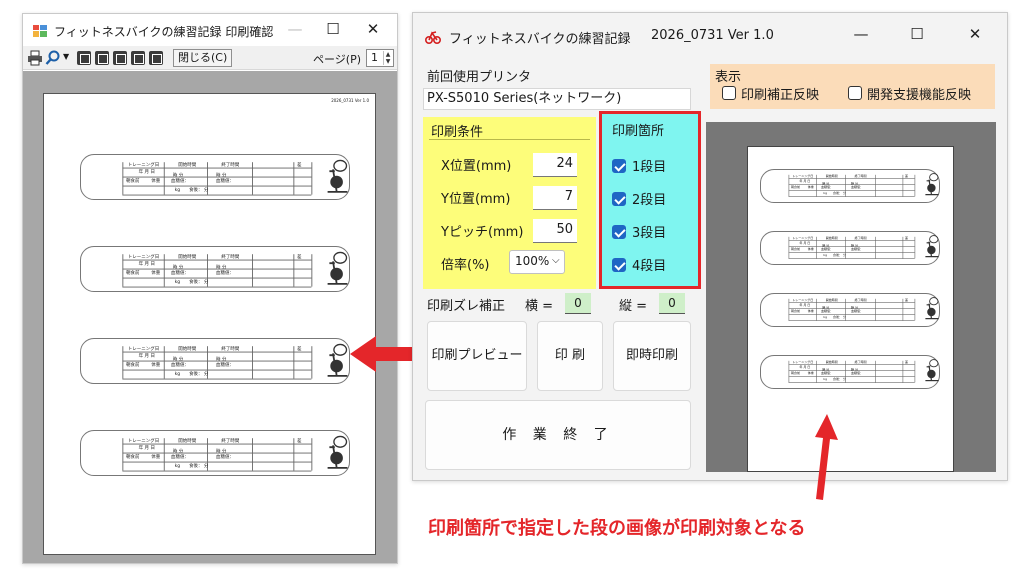 This screenshot has width=1024, height=576. I want to click on y-position-input: 7, so click(555, 198).